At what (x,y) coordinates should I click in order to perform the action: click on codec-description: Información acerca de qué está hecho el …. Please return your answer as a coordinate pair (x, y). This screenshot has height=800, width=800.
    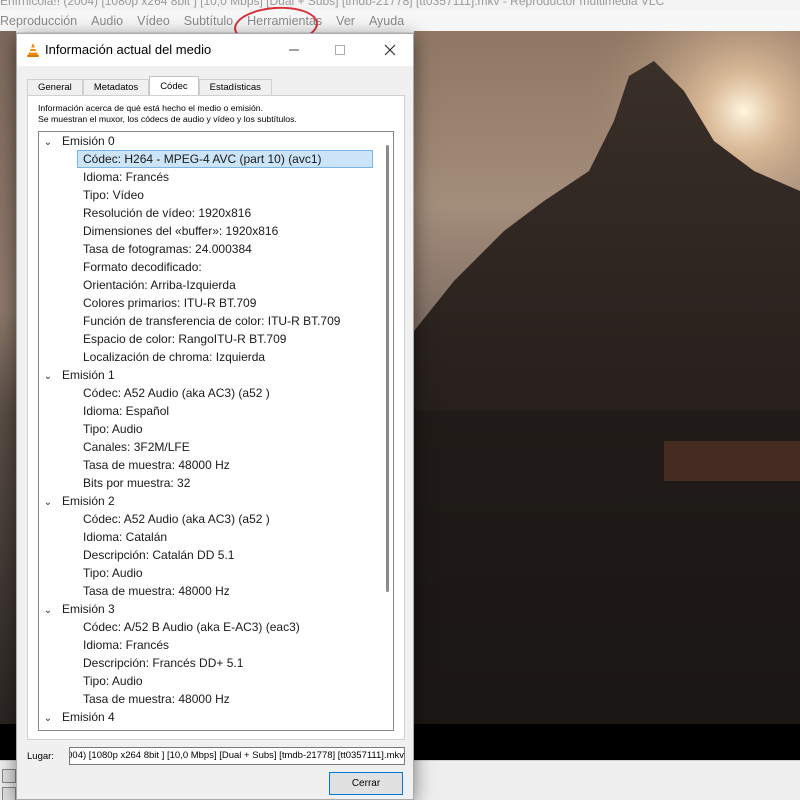
    Looking at the image, I should click on (167, 114).